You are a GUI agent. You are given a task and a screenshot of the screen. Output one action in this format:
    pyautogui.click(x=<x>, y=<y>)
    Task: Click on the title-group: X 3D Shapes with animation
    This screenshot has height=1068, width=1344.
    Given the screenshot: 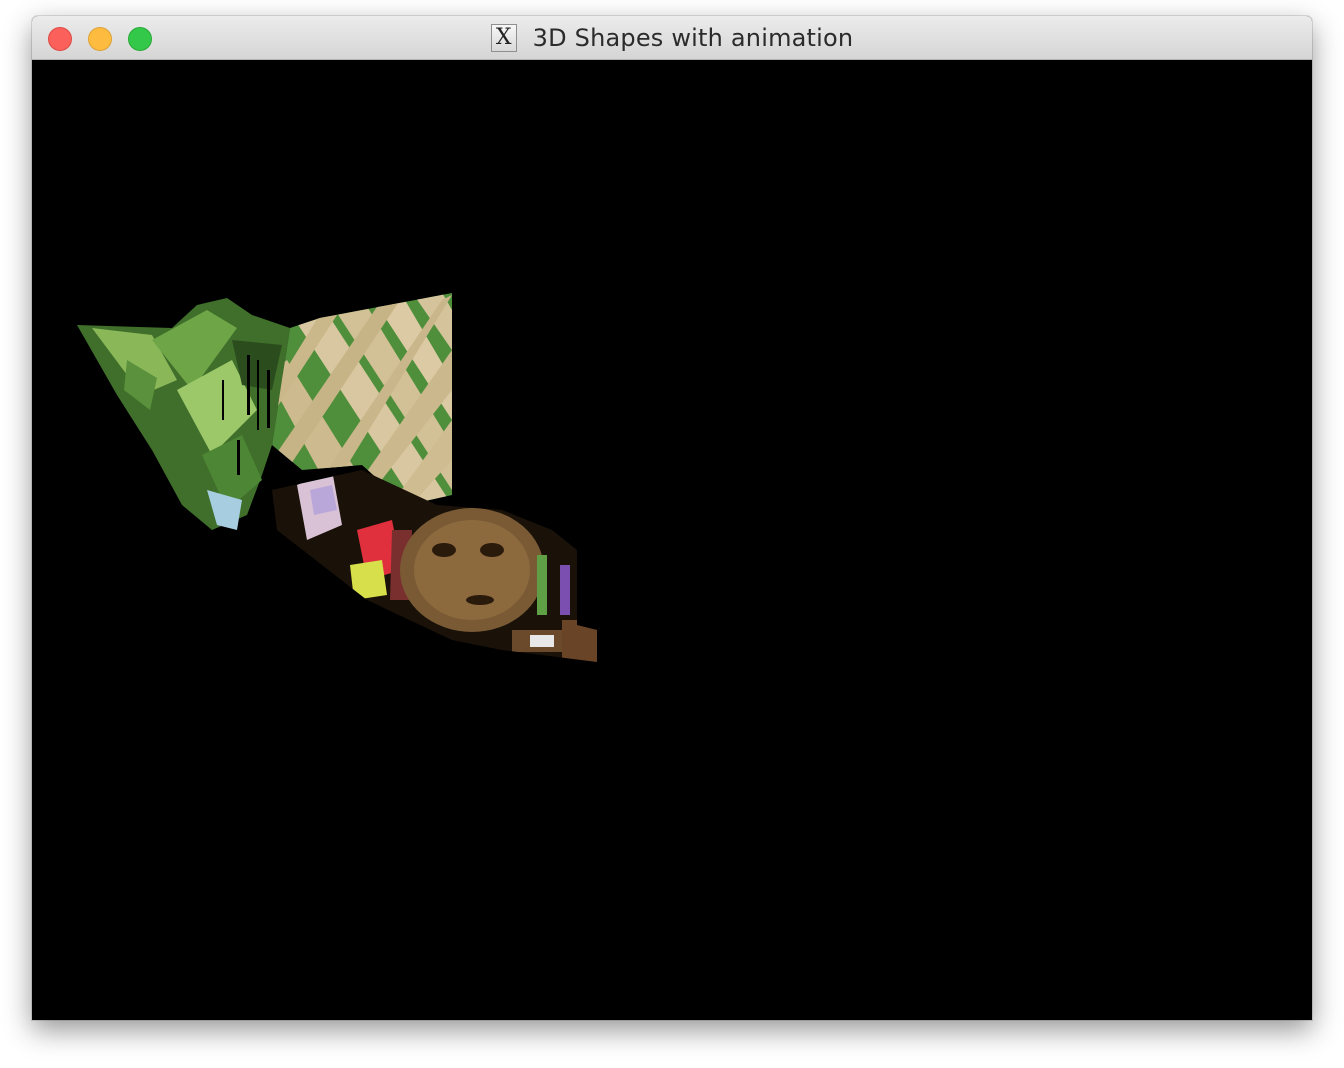 What is the action you would take?
    pyautogui.click(x=672, y=38)
    